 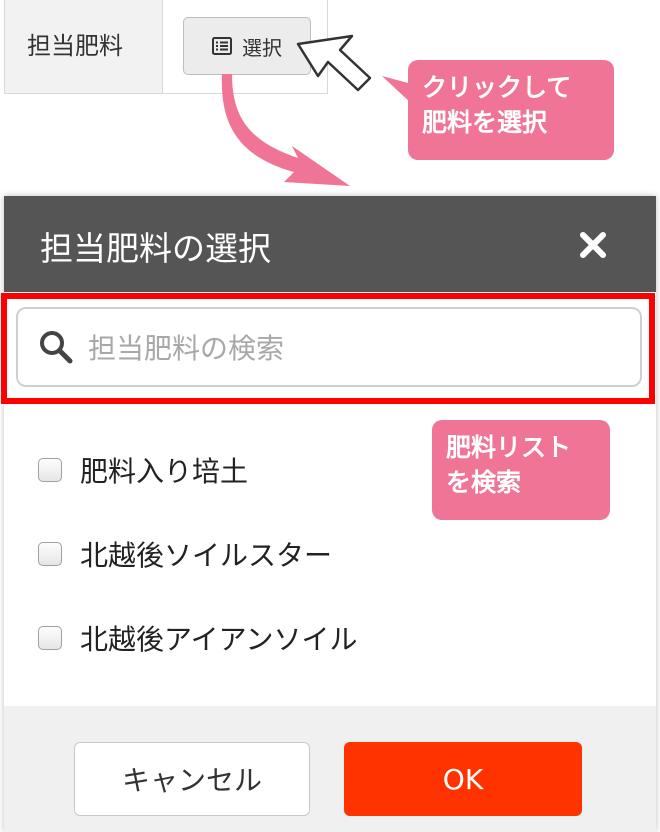 I want to click on option-label: 肥料入り培土, so click(x=164, y=471).